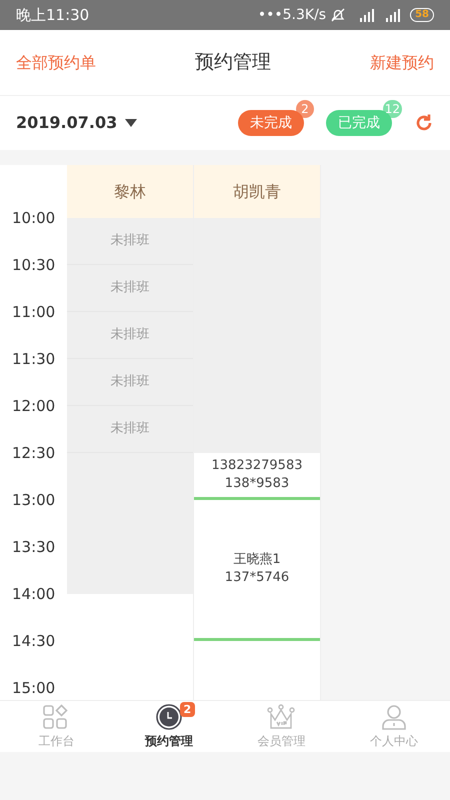 The width and height of the screenshot is (450, 800). What do you see at coordinates (392, 109) in the screenshot?
I see `count-badge: 12` at bounding box center [392, 109].